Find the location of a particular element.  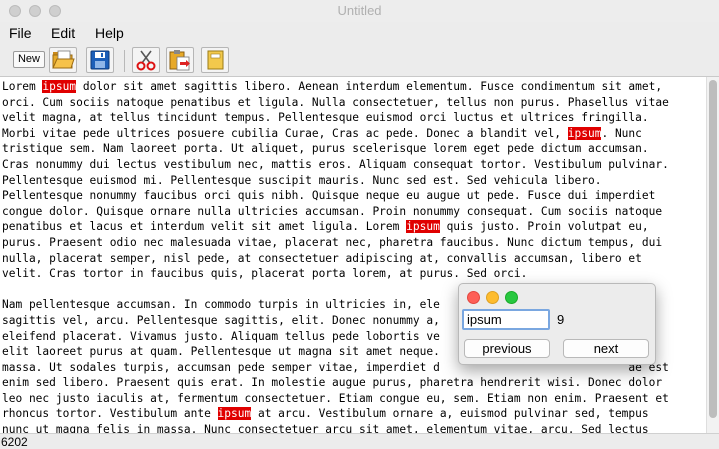

title-bar: Untitled is located at coordinates (359, 11).